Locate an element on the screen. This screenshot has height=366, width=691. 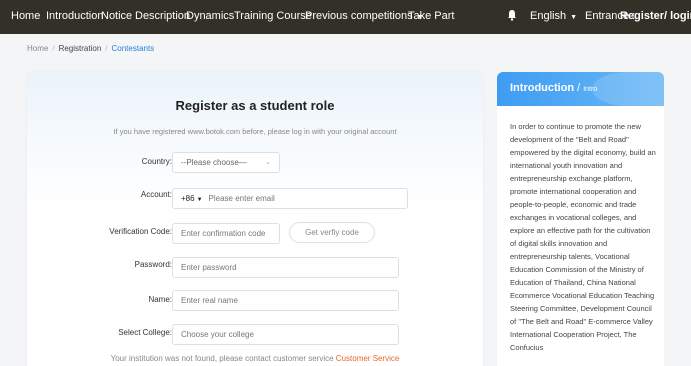
language-select: English ▼ is located at coordinates (553, 16).